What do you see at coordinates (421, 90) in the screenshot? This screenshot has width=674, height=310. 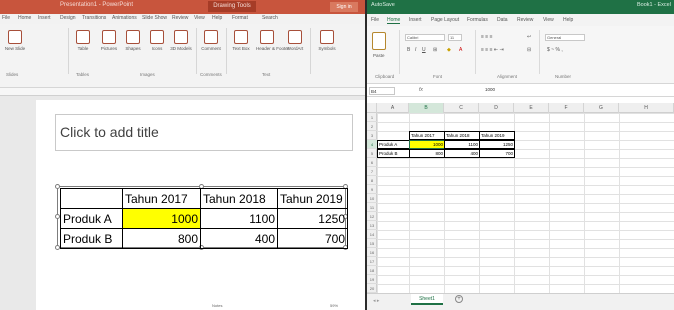 I see `fx-icon: fx` at bounding box center [421, 90].